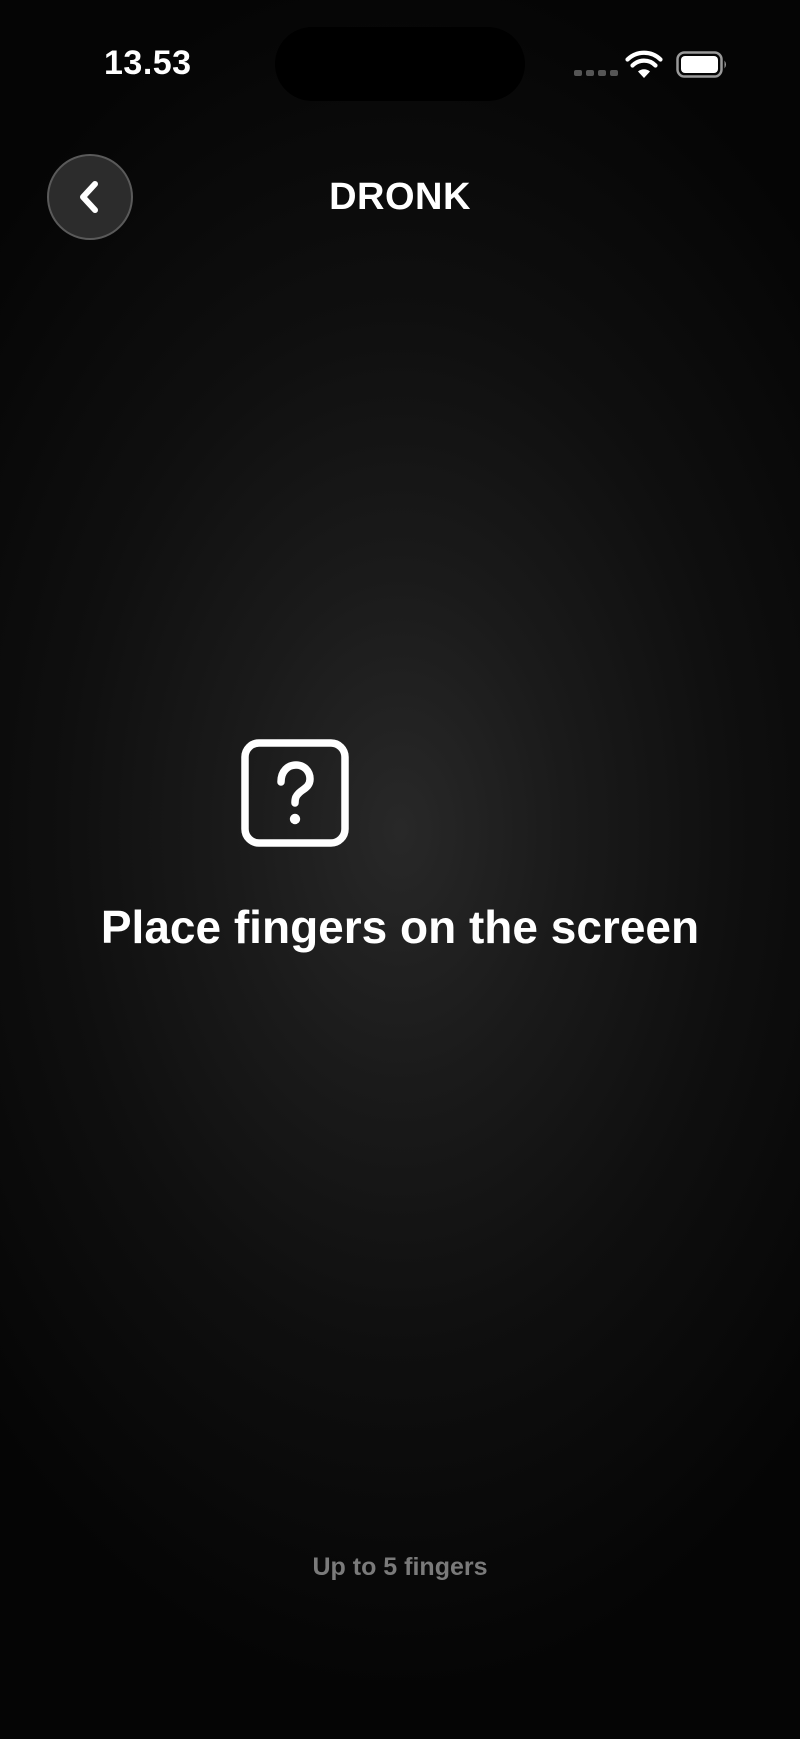  What do you see at coordinates (400, 197) in the screenshot?
I see `page-title: DRONK` at bounding box center [400, 197].